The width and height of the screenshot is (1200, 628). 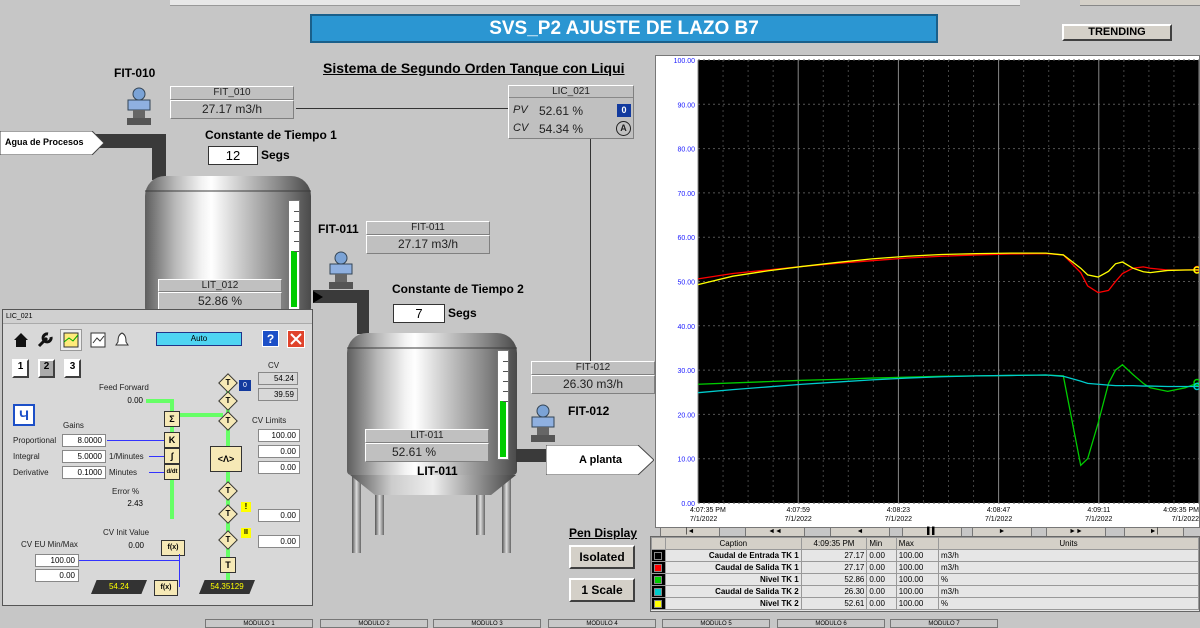 What do you see at coordinates (571, 92) in the screenshot?
I see `lic021-title: LIC_021` at bounding box center [571, 92].